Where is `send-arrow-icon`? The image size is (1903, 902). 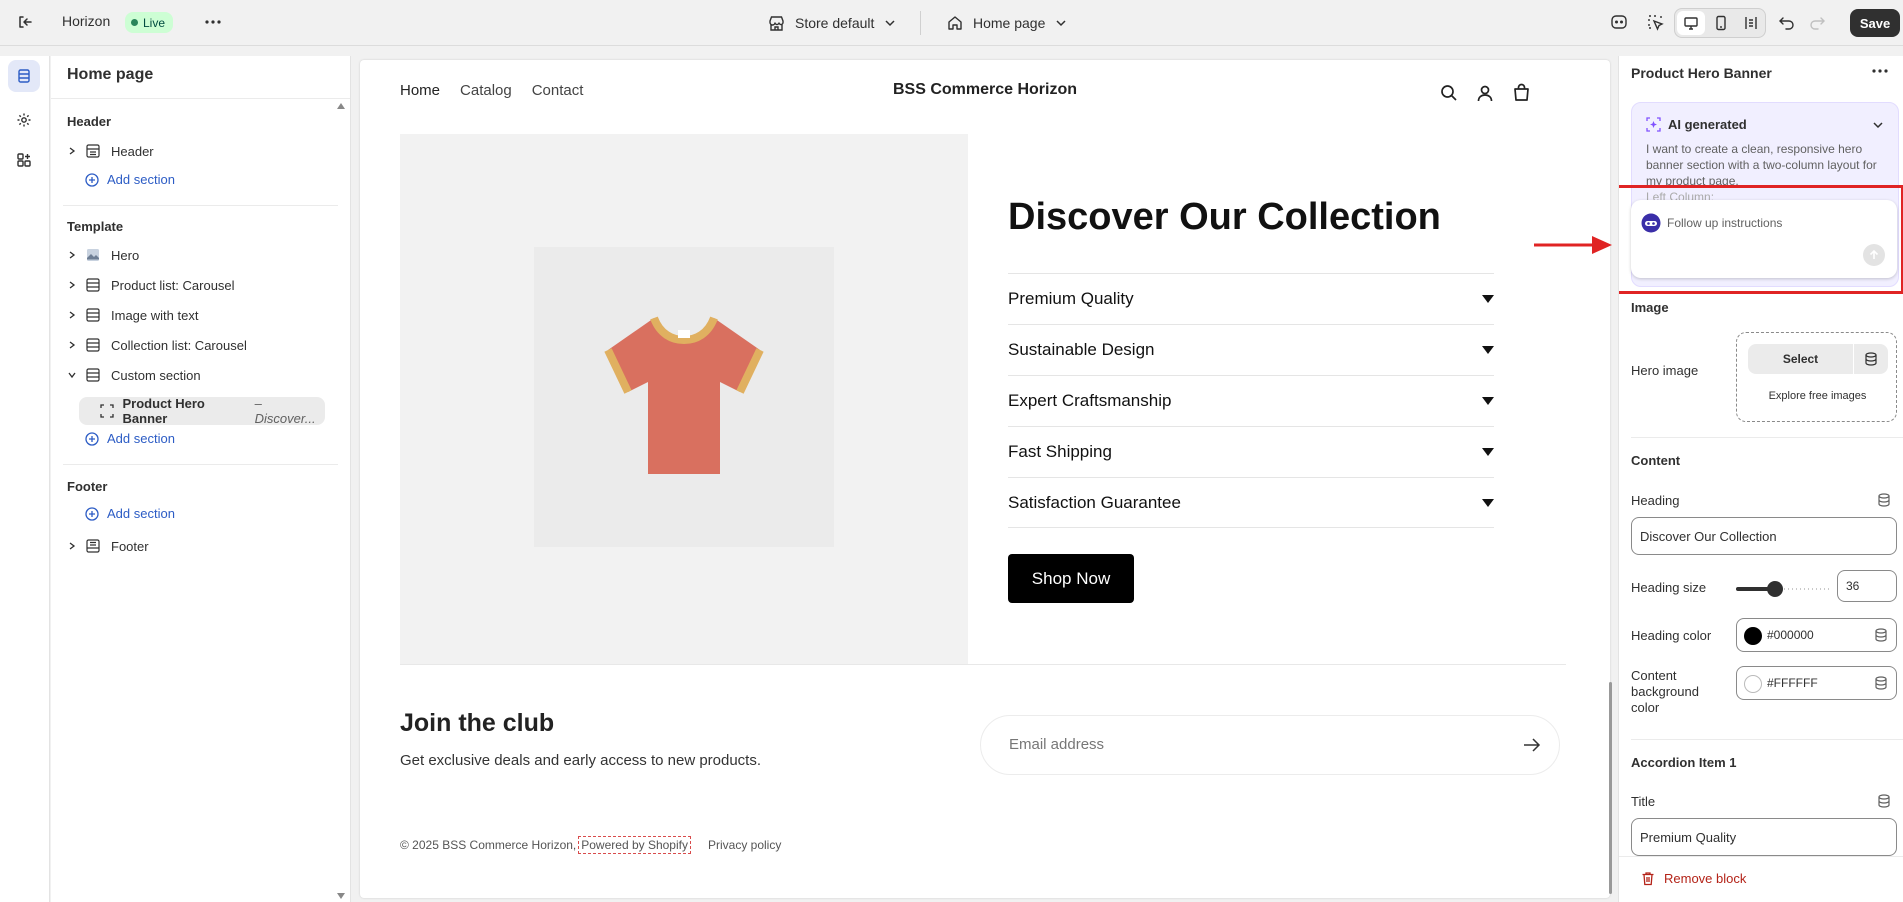 send-arrow-icon is located at coordinates (1874, 255).